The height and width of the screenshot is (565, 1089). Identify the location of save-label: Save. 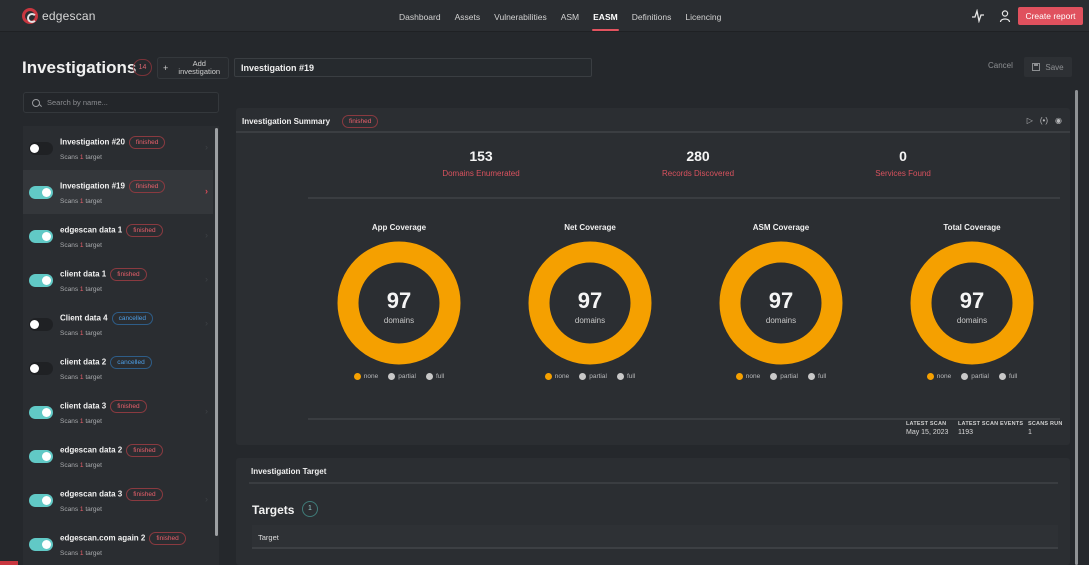
(1054, 67).